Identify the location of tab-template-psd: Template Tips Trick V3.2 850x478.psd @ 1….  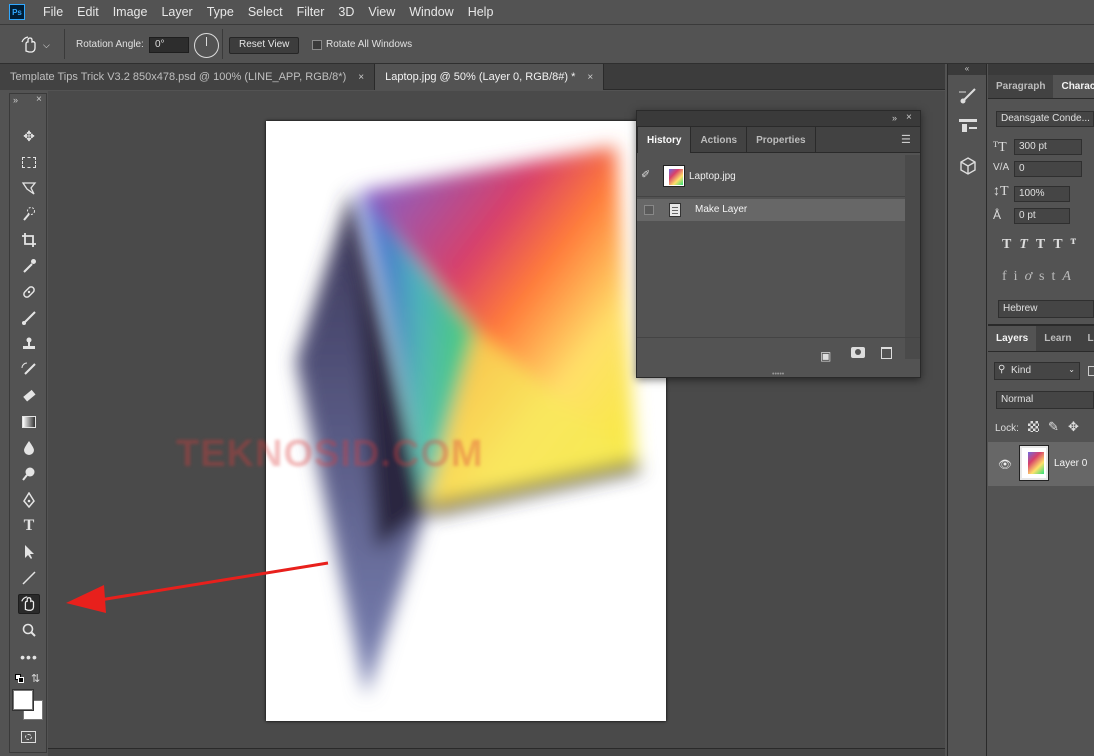
(188, 77).